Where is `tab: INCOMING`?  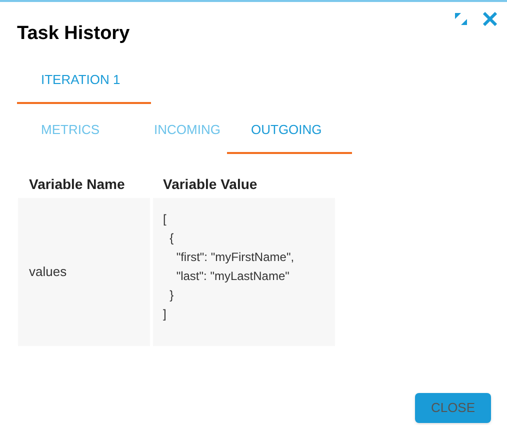 tab: INCOMING is located at coordinates (178, 131).